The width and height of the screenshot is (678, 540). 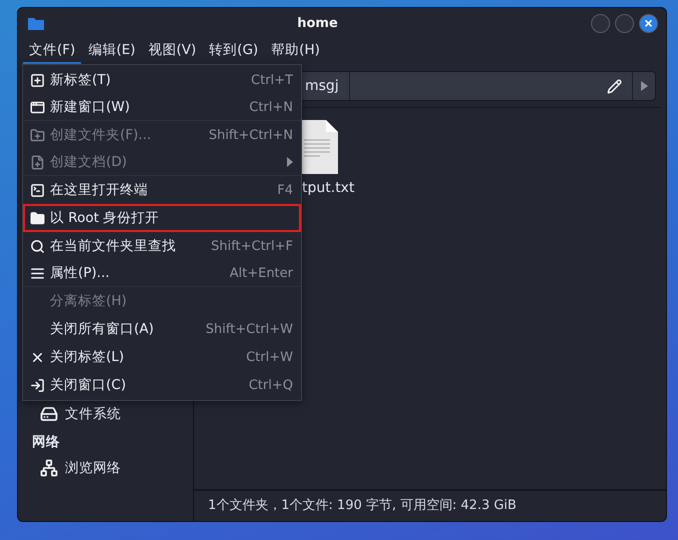 I want to click on search-icon, so click(x=37, y=246).